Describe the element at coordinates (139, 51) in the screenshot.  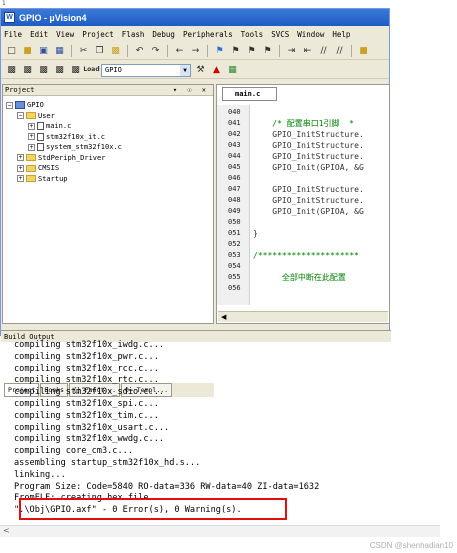
I see `undo-icon: ↶` at that location.